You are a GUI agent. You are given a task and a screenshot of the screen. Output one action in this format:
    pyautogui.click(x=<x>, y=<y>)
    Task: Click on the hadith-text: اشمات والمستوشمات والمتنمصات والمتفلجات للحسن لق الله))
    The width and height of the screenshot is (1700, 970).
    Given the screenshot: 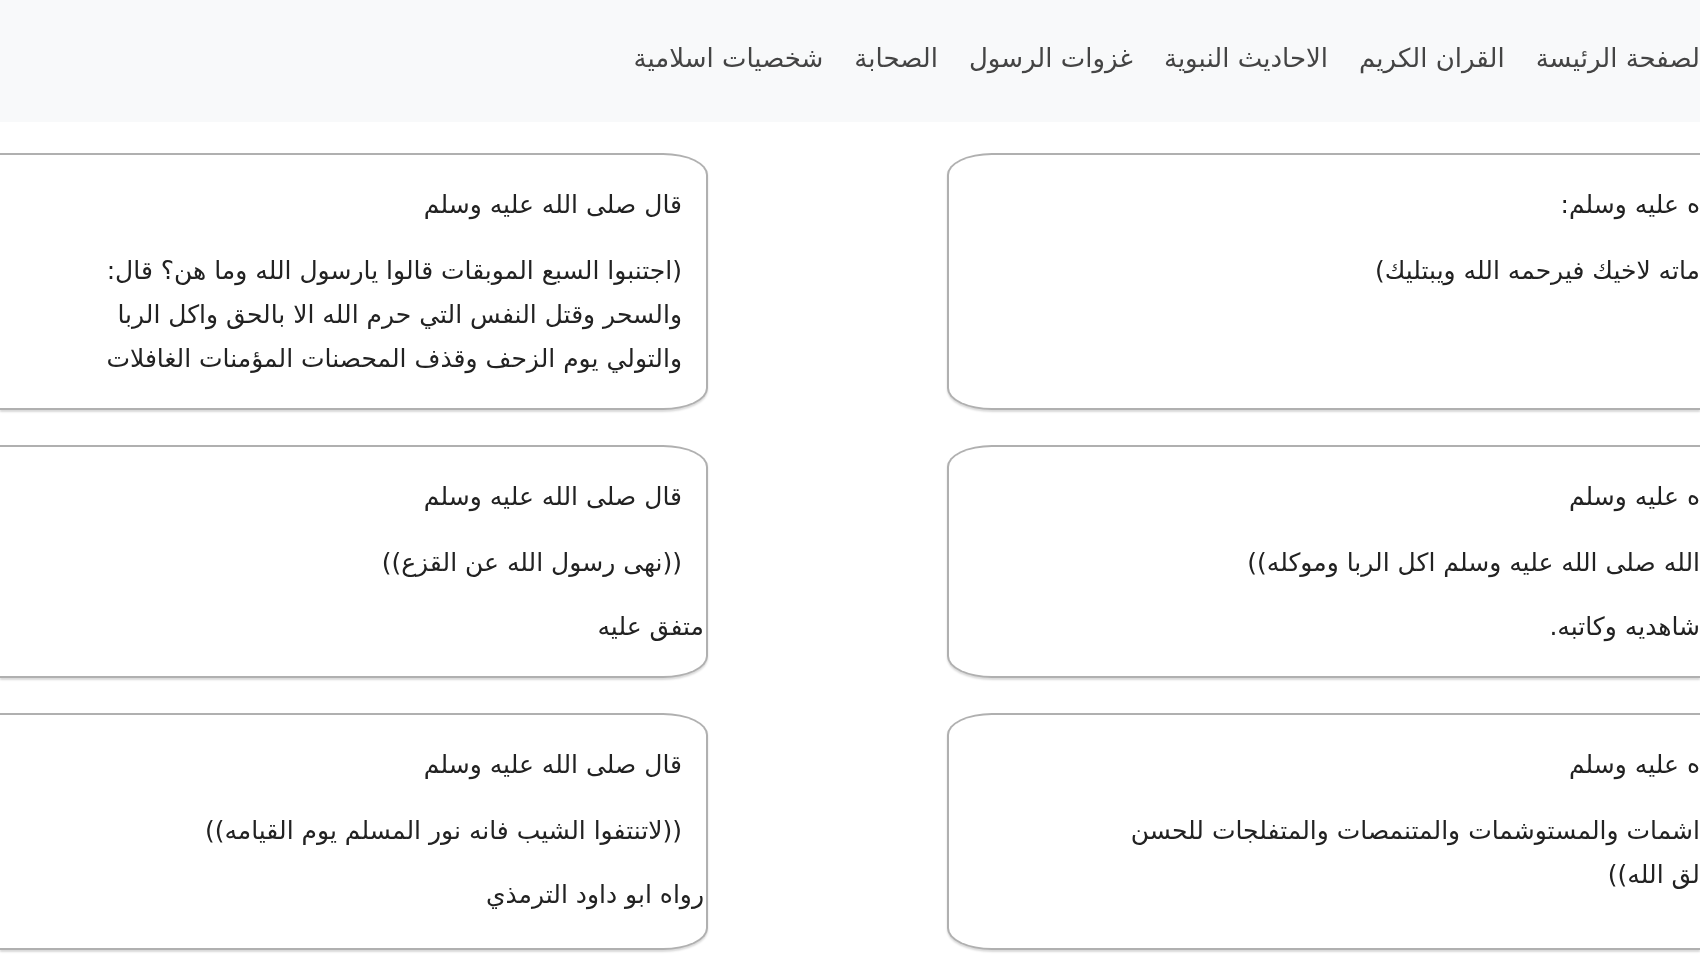 What is the action you would take?
    pyautogui.click(x=1414, y=853)
    